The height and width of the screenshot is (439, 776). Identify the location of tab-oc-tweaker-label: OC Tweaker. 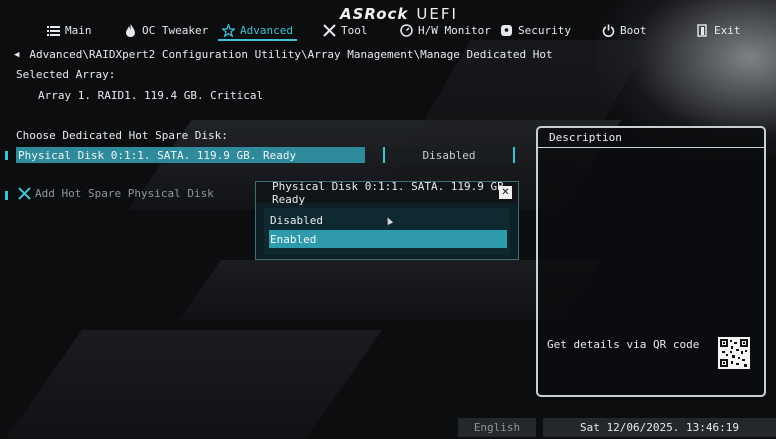
(175, 30).